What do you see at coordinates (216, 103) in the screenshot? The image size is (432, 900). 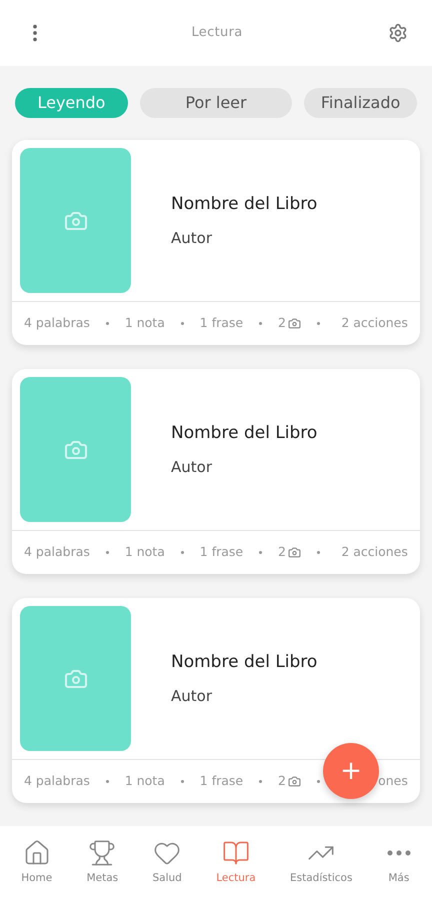 I see `tab: Por leer` at bounding box center [216, 103].